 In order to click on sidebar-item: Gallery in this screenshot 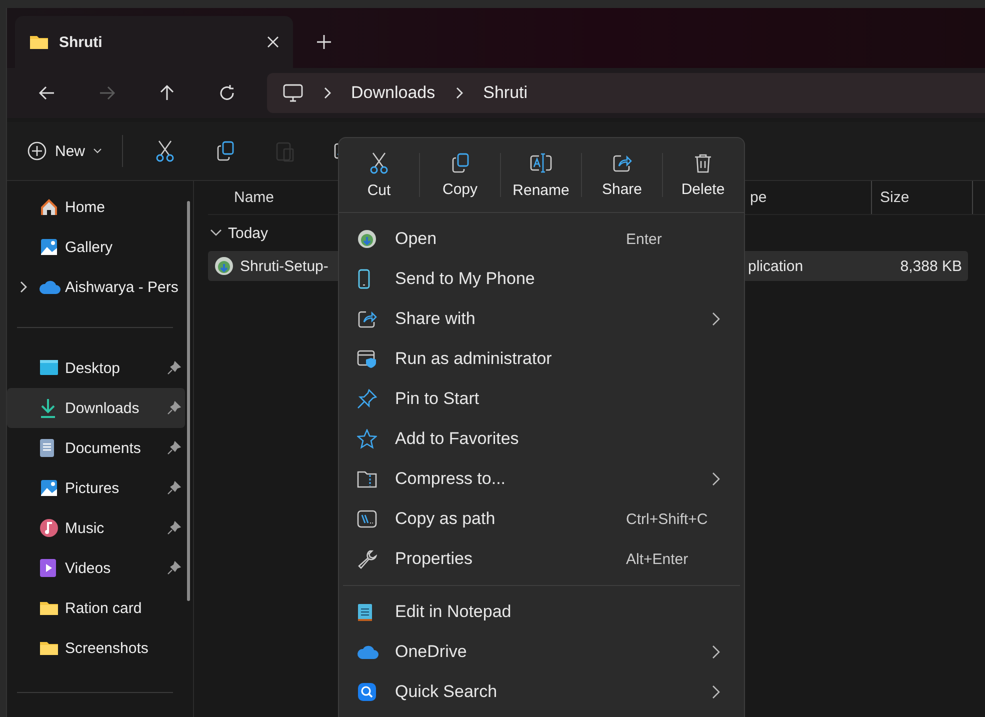, I will do `click(96, 247)`.